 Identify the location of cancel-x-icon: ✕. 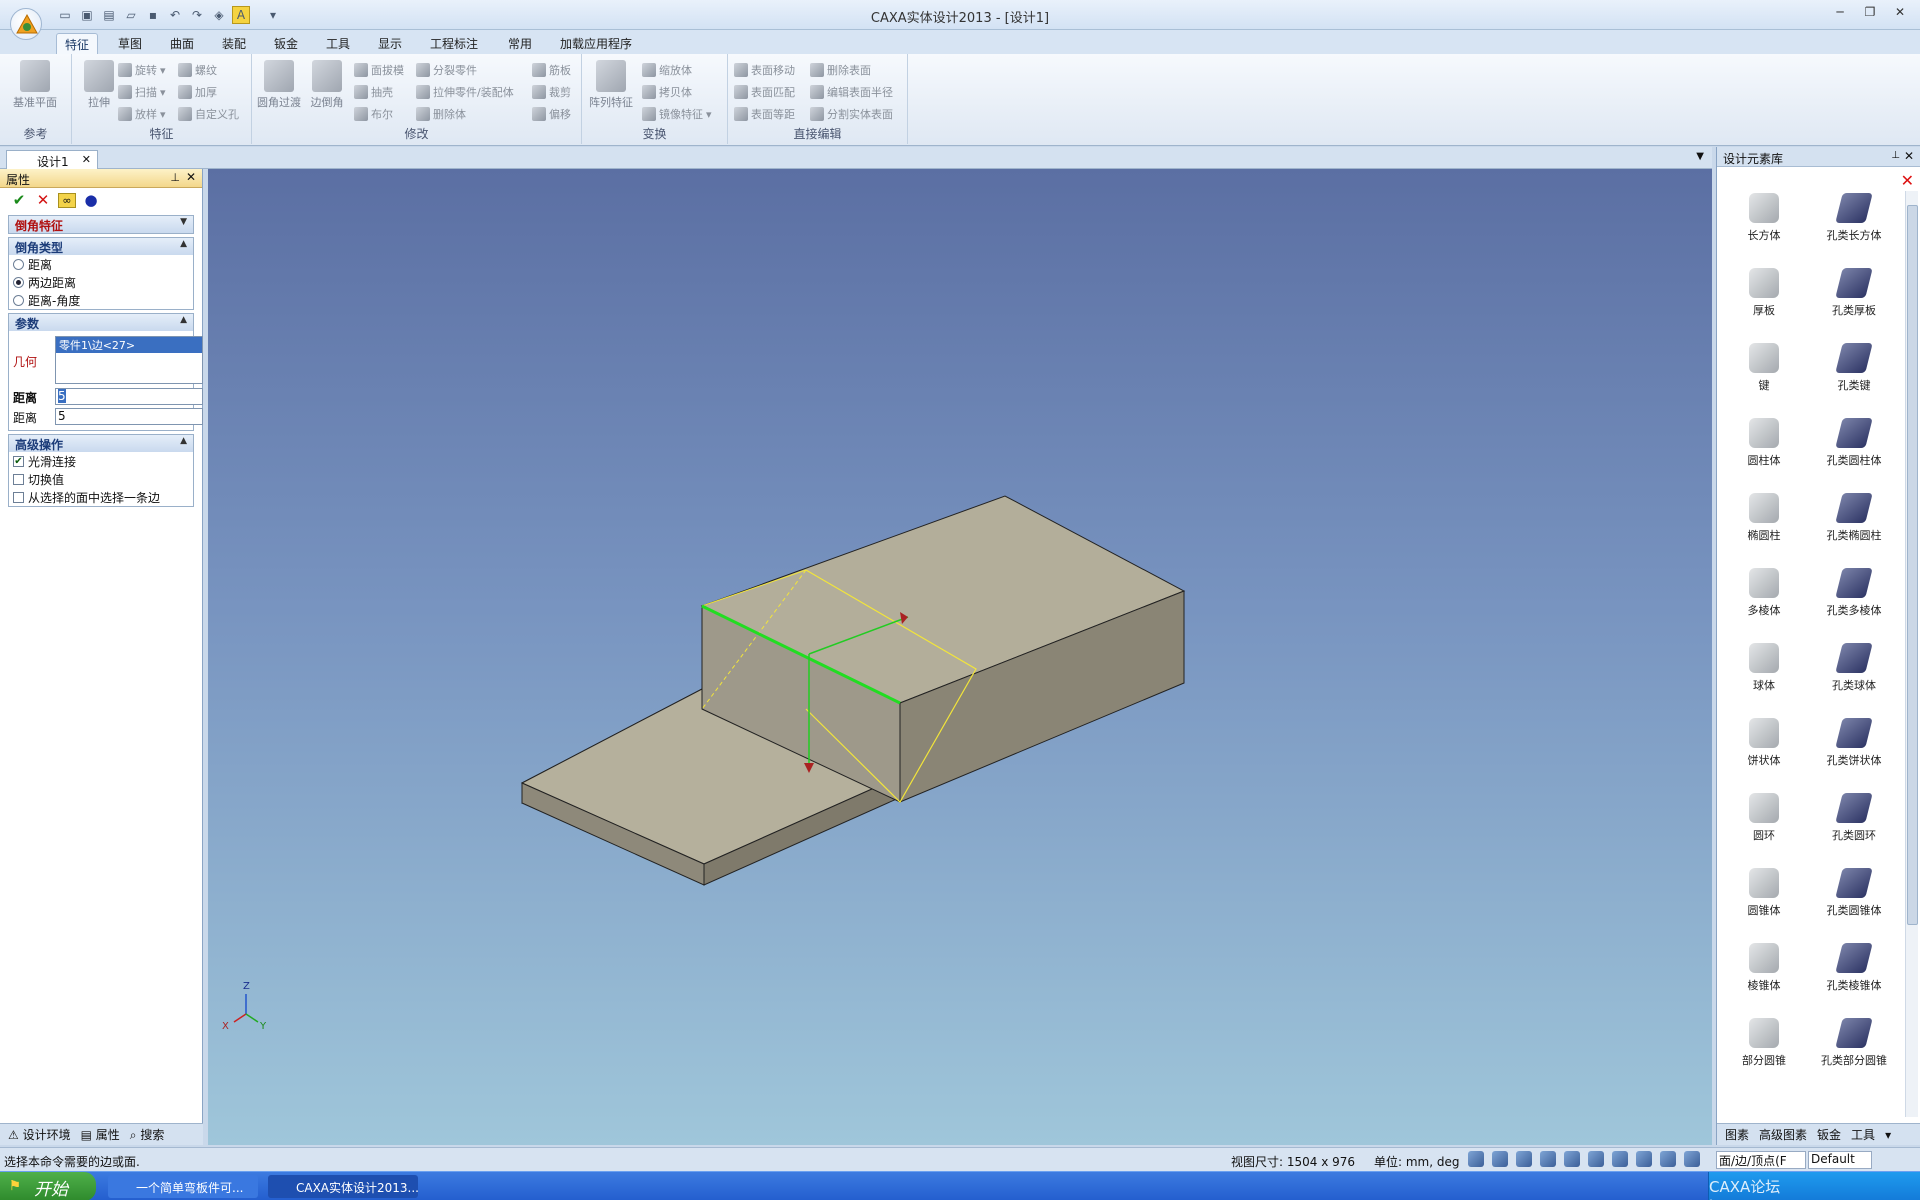
(43, 200).